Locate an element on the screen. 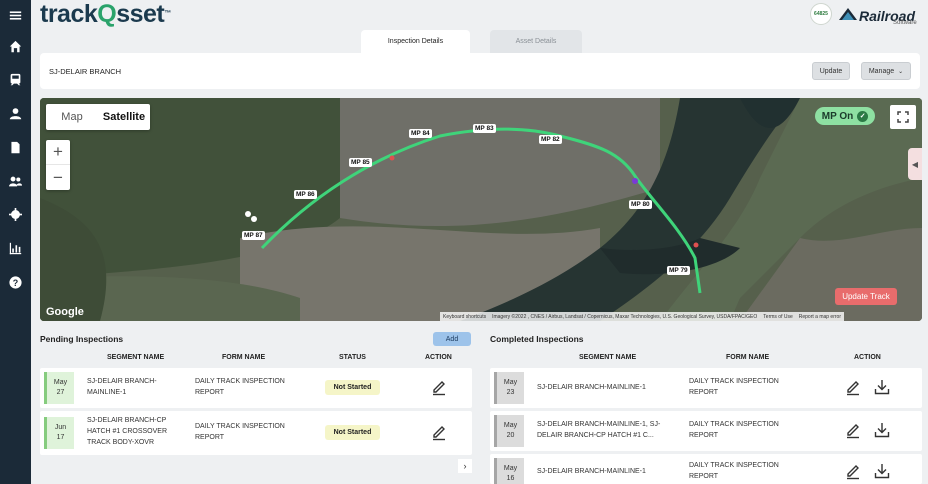 The image size is (928, 484). map-type-control: Map Satellite is located at coordinates (98, 117).